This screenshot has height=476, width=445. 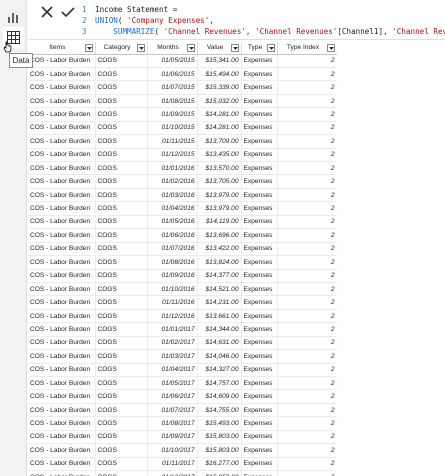 I want to click on cancel-formula-button, so click(x=47, y=12).